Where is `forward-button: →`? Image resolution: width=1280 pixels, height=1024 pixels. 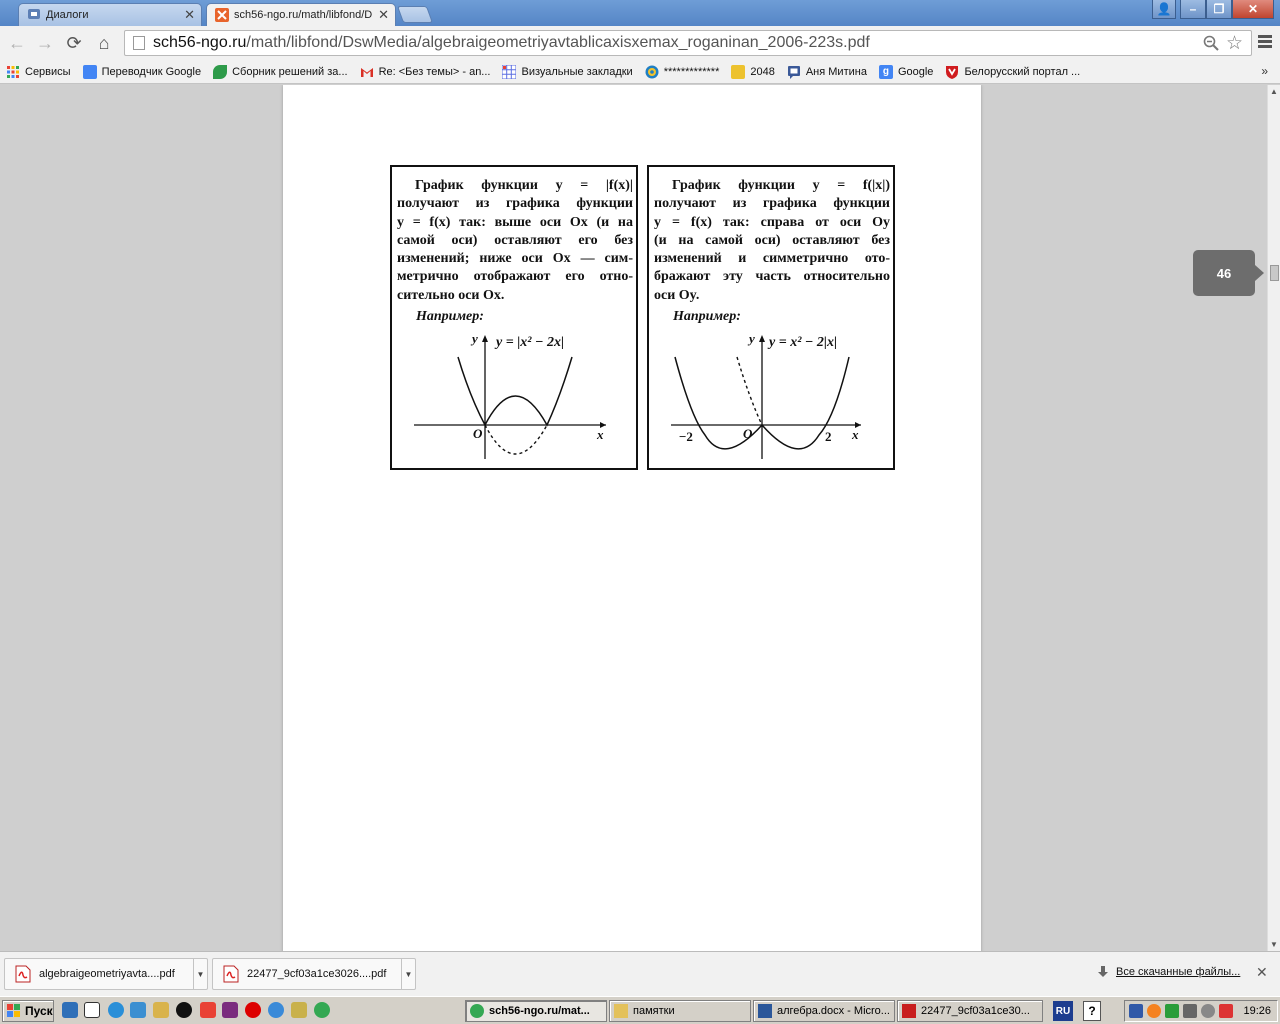
forward-button: → is located at coordinates (45, 43).